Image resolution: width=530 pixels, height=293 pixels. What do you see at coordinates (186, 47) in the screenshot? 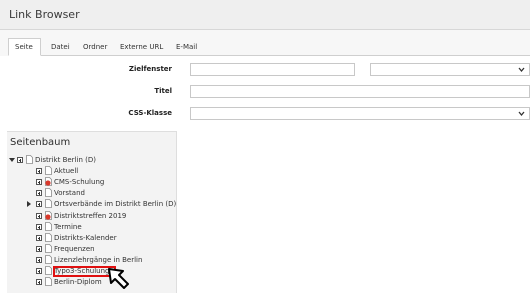
I see `tab-email: E-Mail` at bounding box center [186, 47].